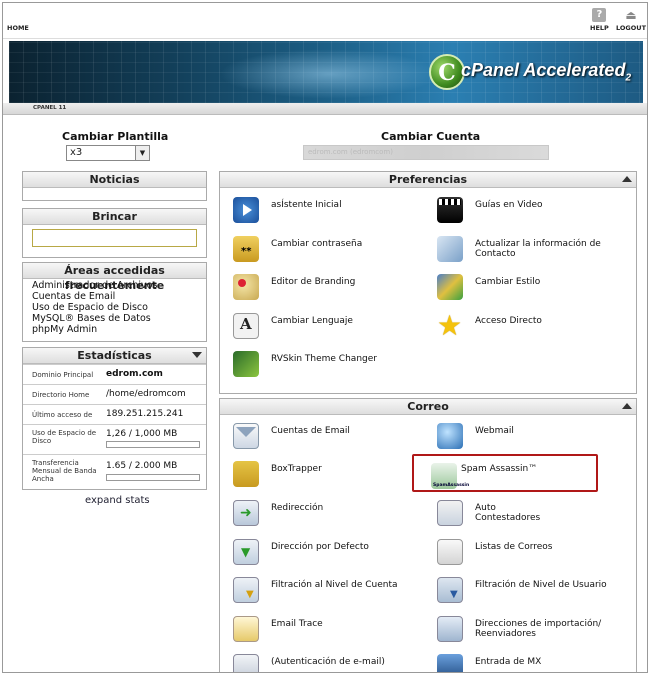 The image size is (650, 675). Describe the element at coordinates (450, 249) in the screenshot. I see `contact-update-icon` at that location.